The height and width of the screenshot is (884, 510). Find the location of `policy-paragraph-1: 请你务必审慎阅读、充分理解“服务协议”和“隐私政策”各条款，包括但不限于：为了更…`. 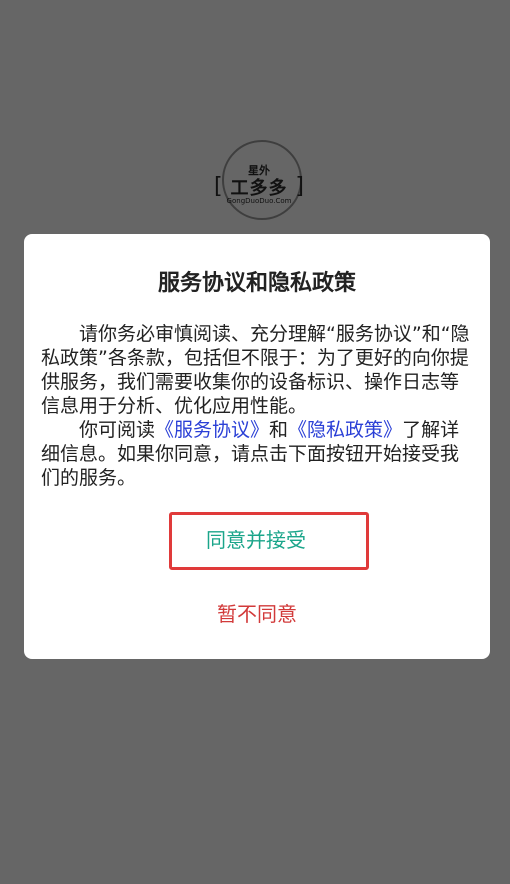

policy-paragraph-1: 请你务必审慎阅读、充分理解“服务协议”和“隐私政策”各条款，包括但不限于：为了更… is located at coordinates (255, 370).